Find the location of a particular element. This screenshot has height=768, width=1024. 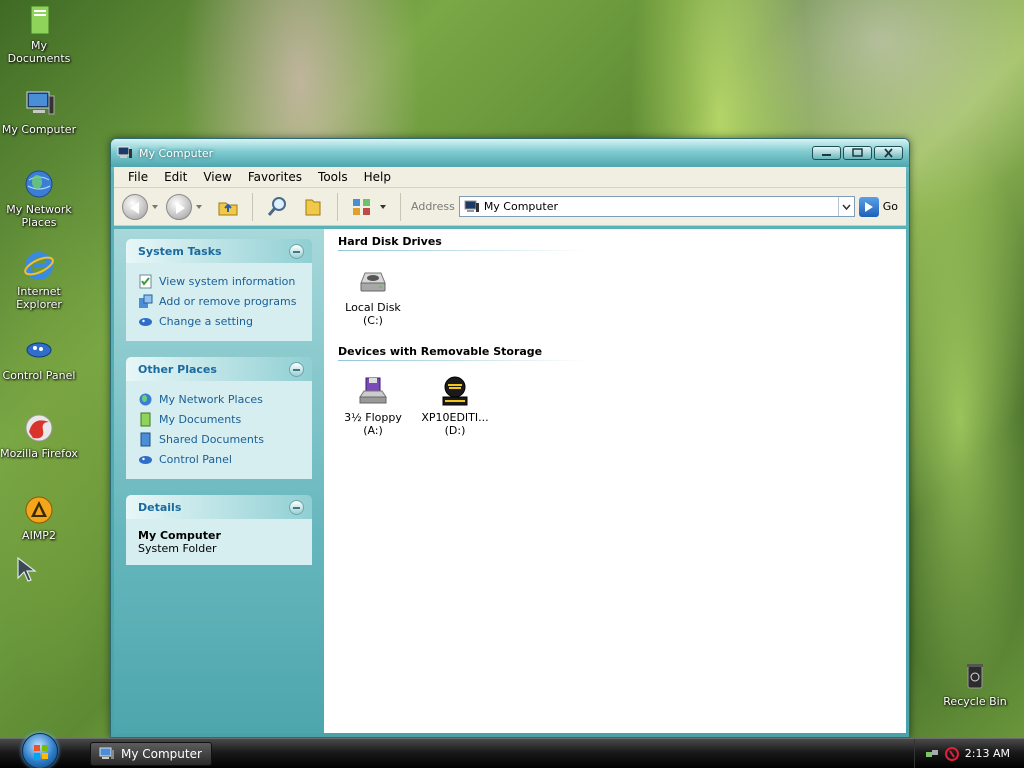

documents-icon is located at coordinates (145, 419).